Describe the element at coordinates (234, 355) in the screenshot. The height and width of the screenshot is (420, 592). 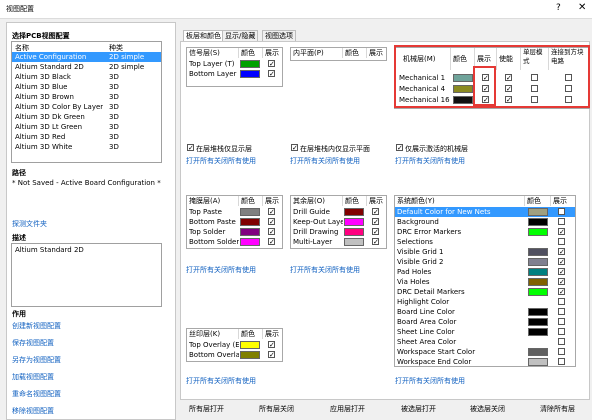
I see `silk-row: Bottom Overlay (R) ✓` at that location.